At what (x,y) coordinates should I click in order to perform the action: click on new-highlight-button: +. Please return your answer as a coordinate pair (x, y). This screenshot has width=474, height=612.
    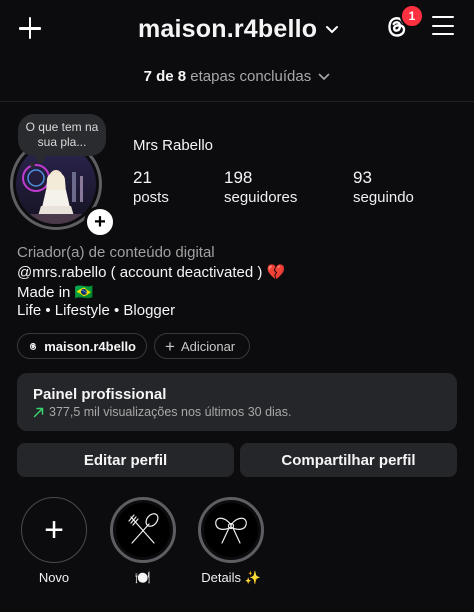
    Looking at the image, I should click on (54, 530).